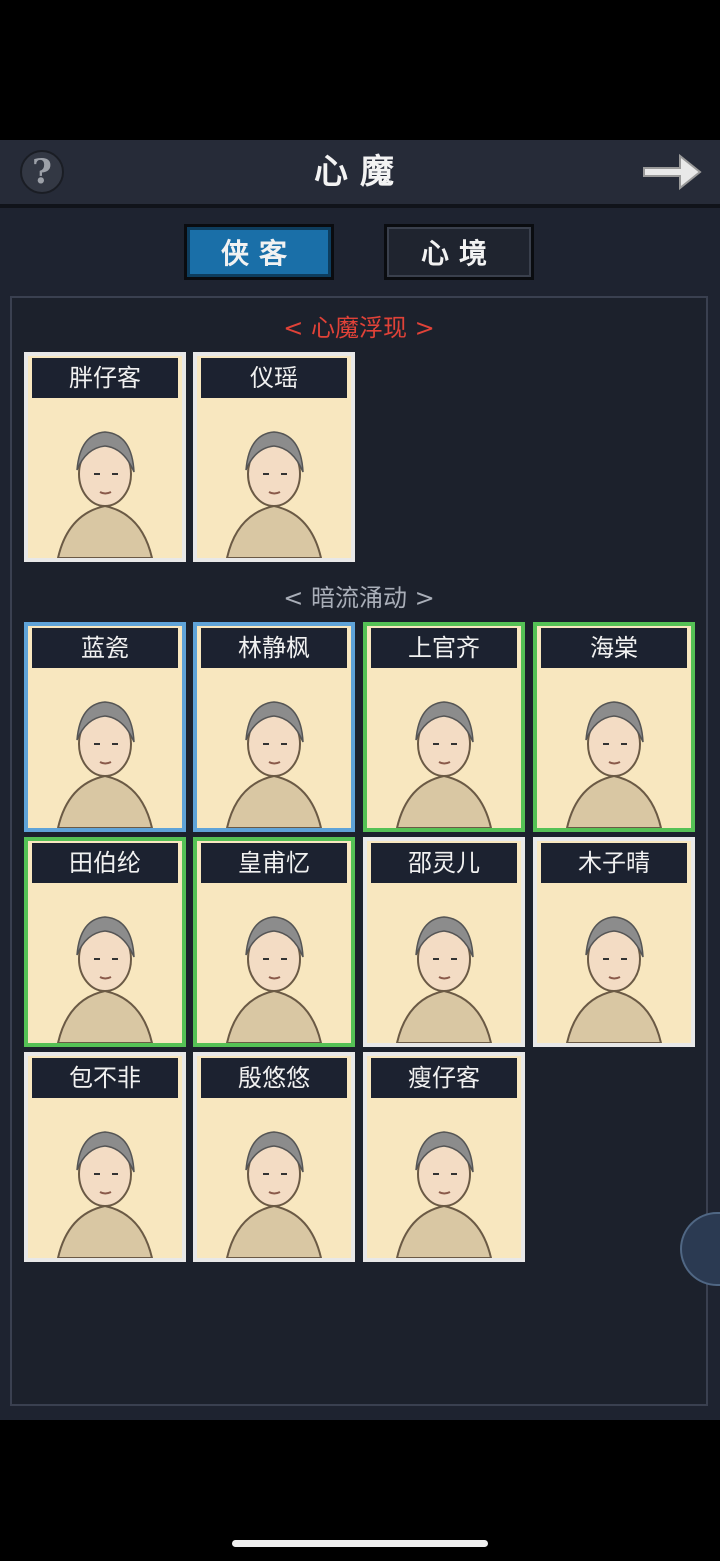 This screenshot has width=720, height=1561. Describe the element at coordinates (105, 378) in the screenshot. I see `hero-name: 胖仔客` at that location.